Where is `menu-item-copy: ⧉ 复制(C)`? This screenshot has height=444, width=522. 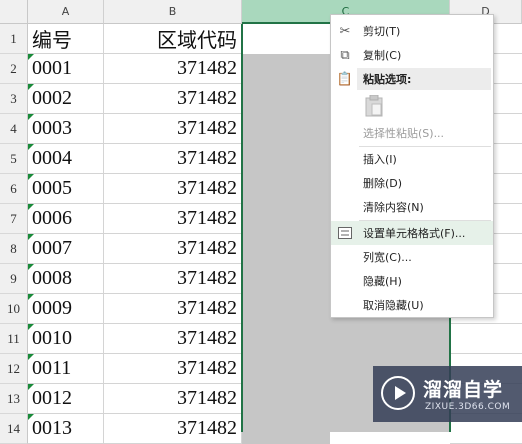
menu-item-copy: ⧉ 复制(C) is located at coordinates (412, 55).